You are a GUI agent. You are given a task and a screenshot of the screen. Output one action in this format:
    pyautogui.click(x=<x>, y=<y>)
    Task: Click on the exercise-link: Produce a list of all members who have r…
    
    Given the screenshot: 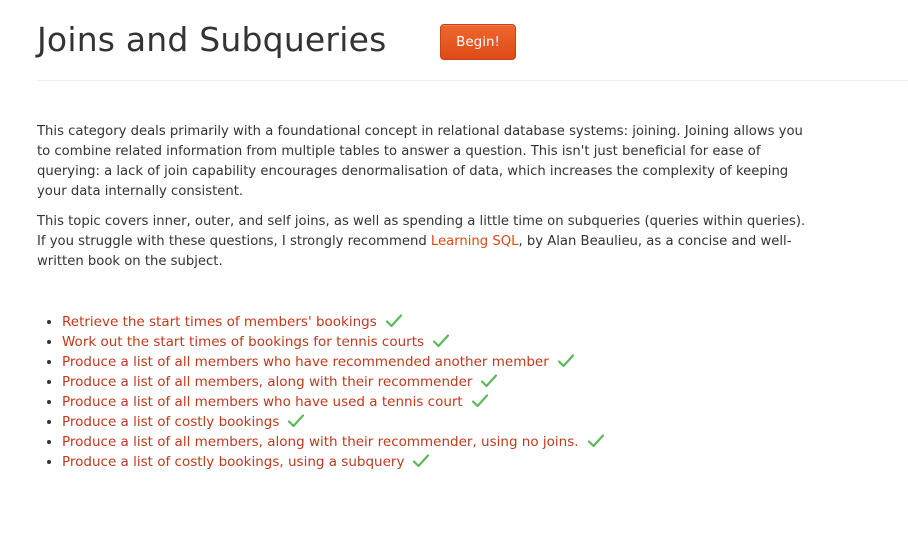 What is the action you would take?
    pyautogui.click(x=305, y=362)
    